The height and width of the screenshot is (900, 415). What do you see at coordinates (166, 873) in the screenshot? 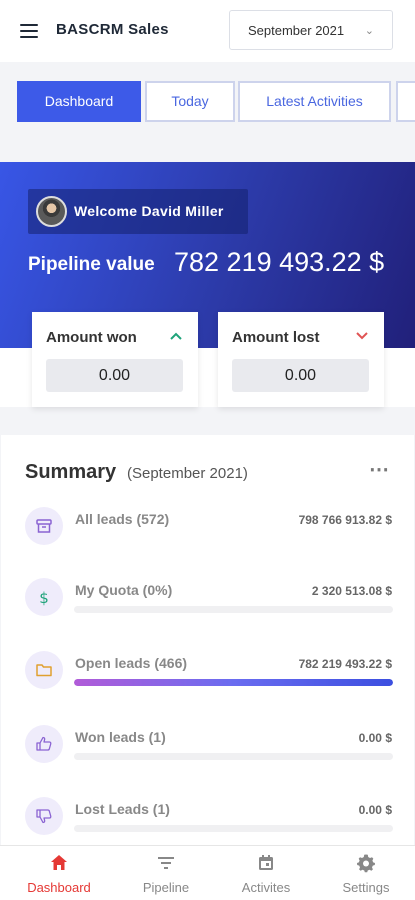
I see `nav-pipeline: Pipeline` at bounding box center [166, 873].